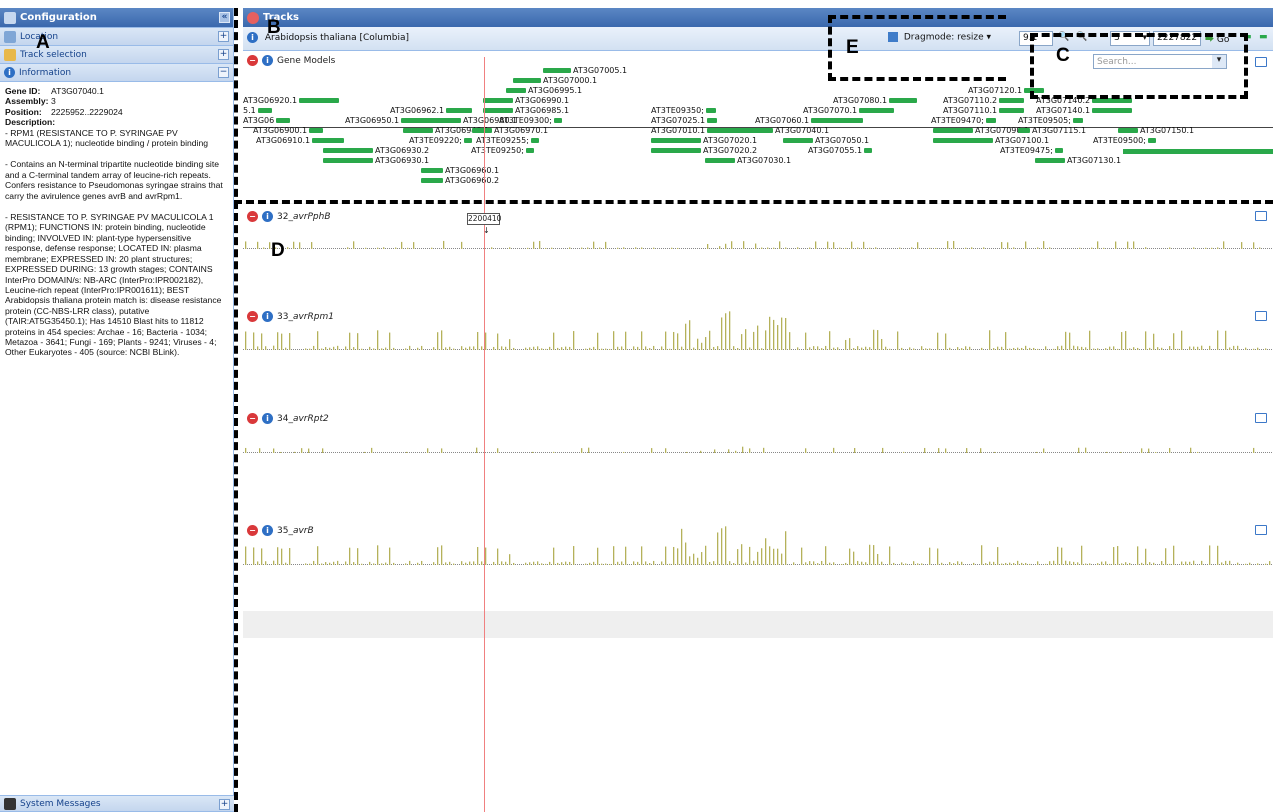  What do you see at coordinates (964, 120) in the screenshot?
I see `gene-feature: AT3TE09470;` at bounding box center [964, 120].